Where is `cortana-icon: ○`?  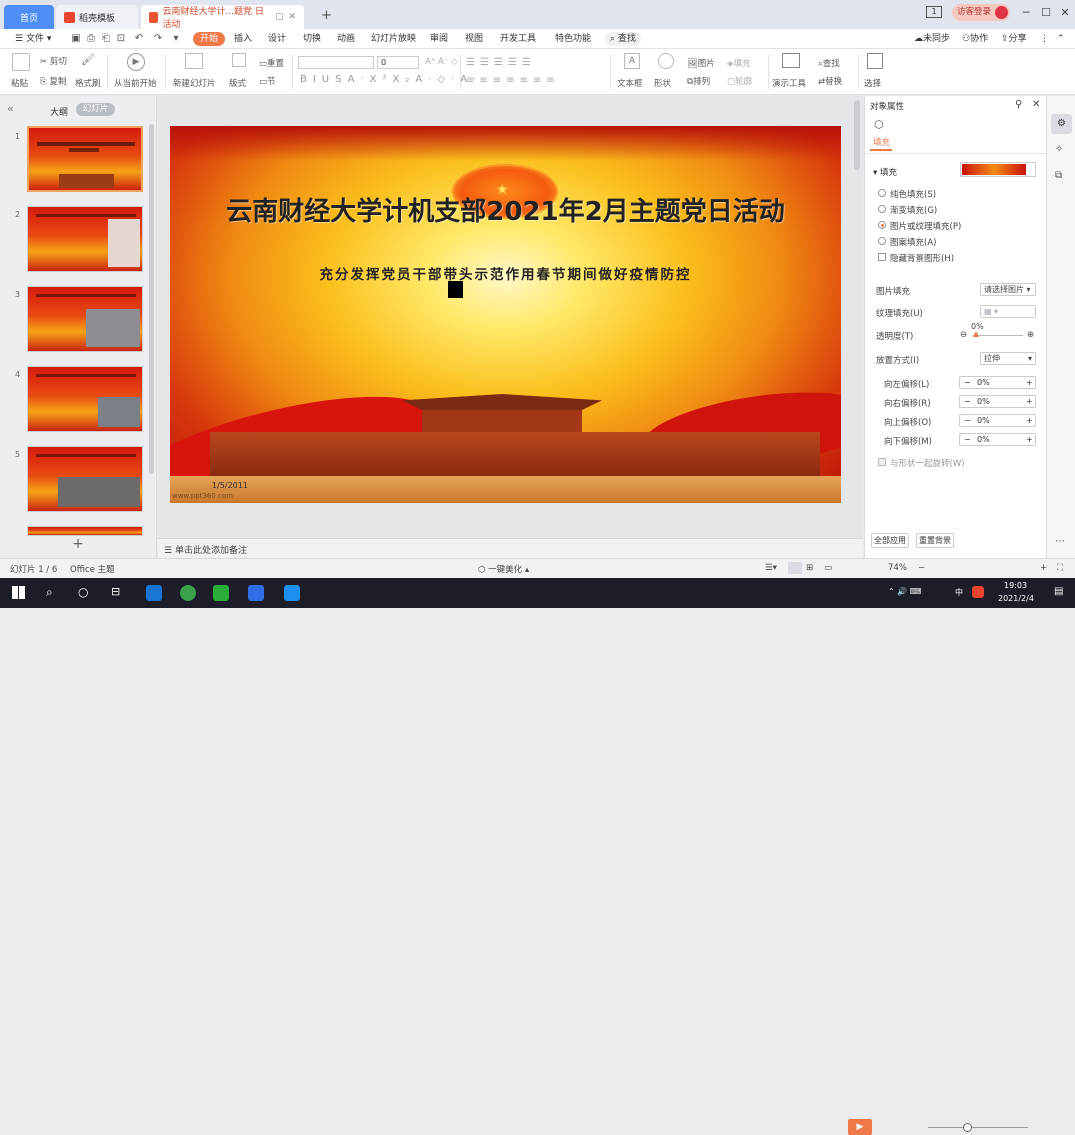
cortana-icon: ○ is located at coordinates (83, 592).